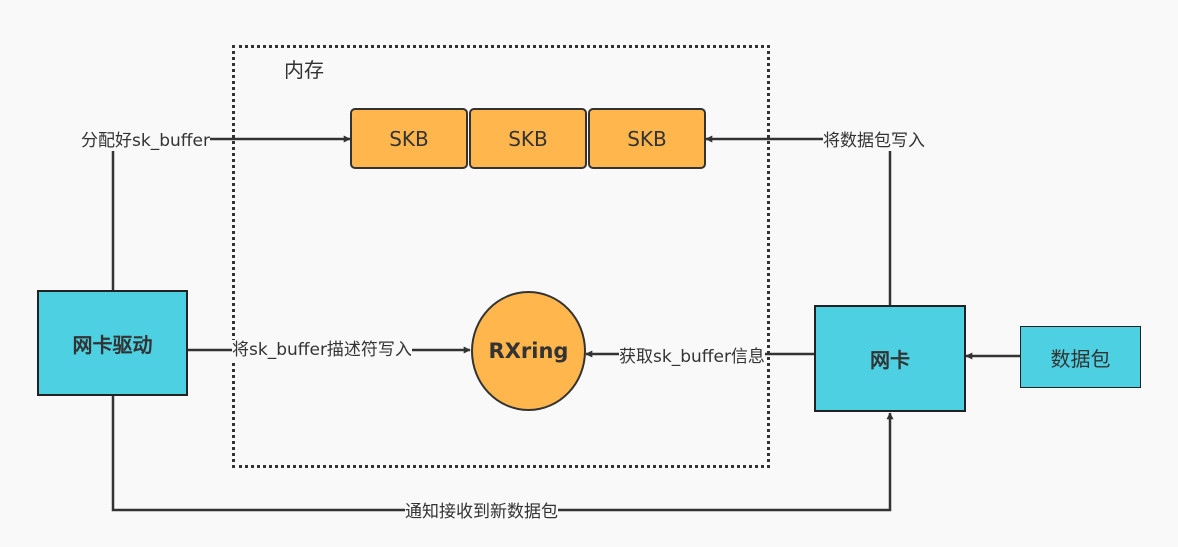 The image size is (1178, 547). What do you see at coordinates (304, 70) in the screenshot?
I see `memory-title: 内存` at bounding box center [304, 70].